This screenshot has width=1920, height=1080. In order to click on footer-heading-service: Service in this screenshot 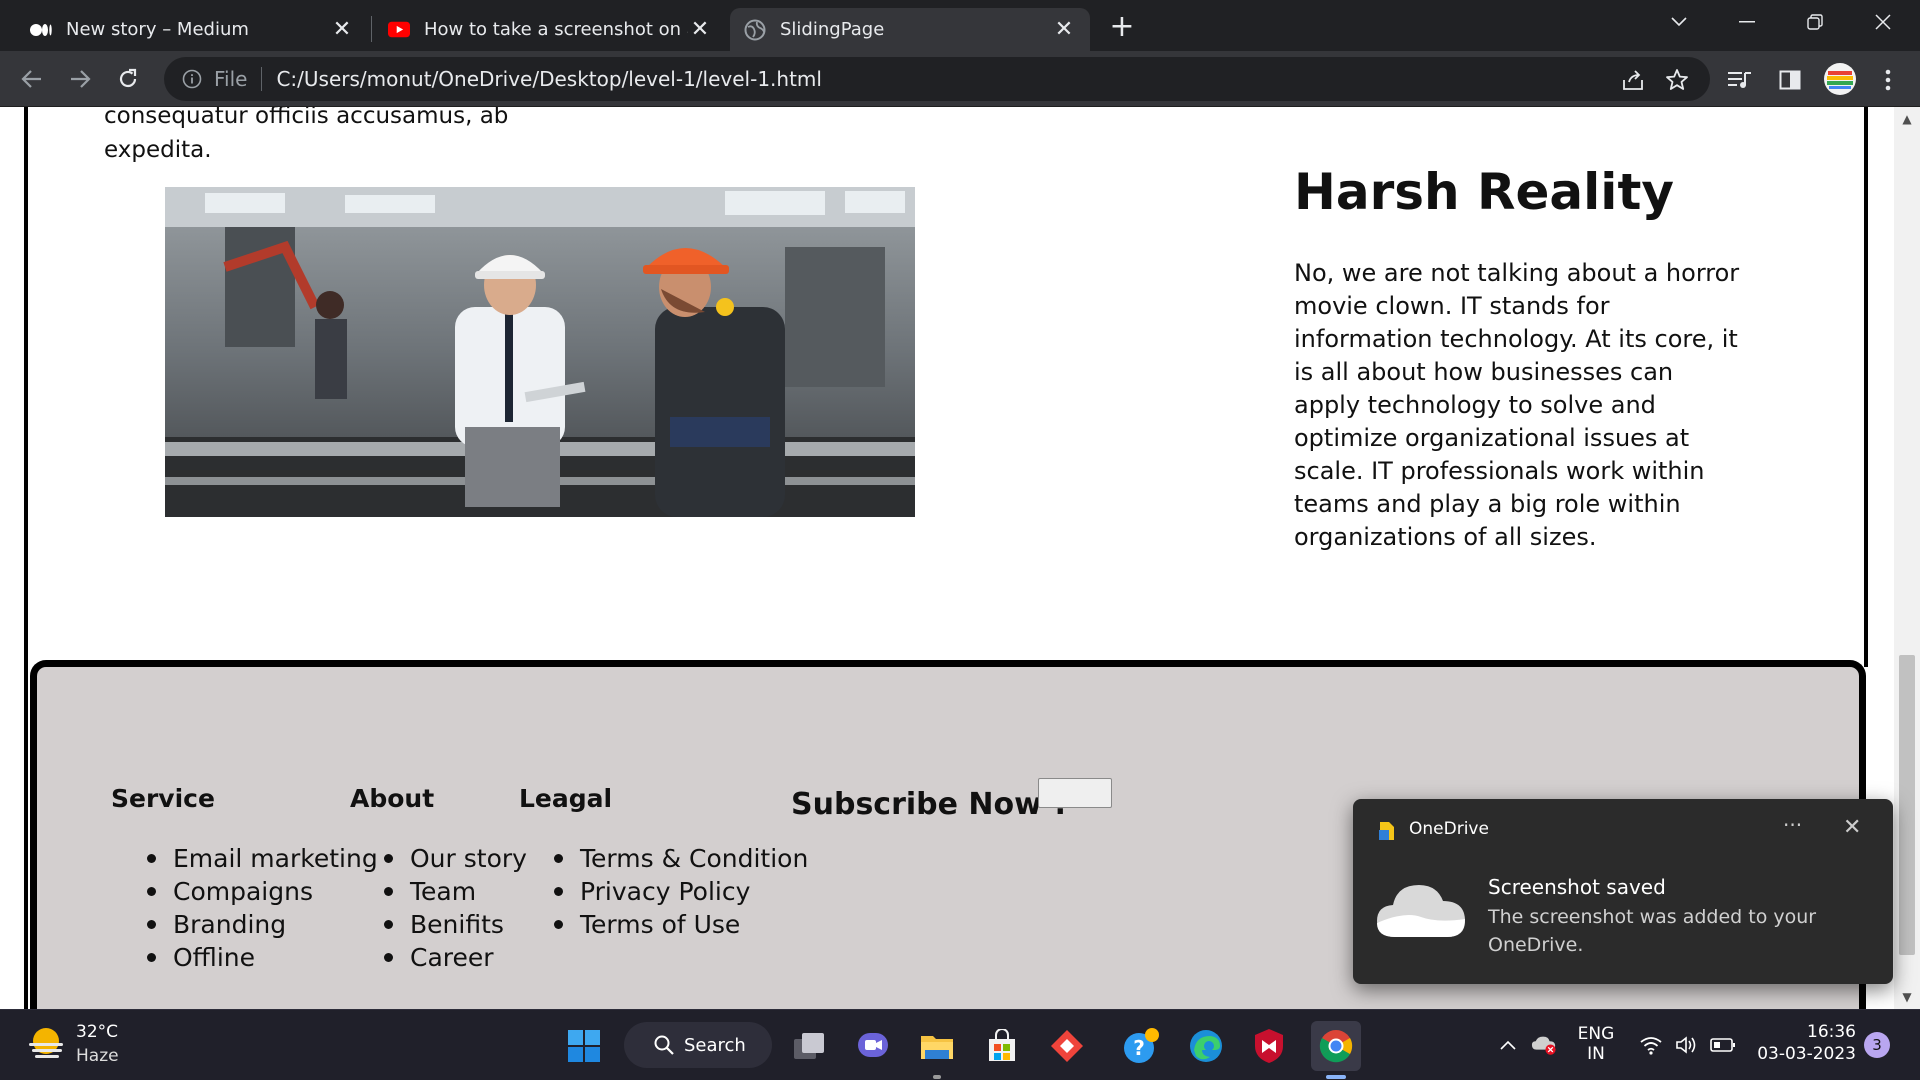, I will do `click(163, 798)`.